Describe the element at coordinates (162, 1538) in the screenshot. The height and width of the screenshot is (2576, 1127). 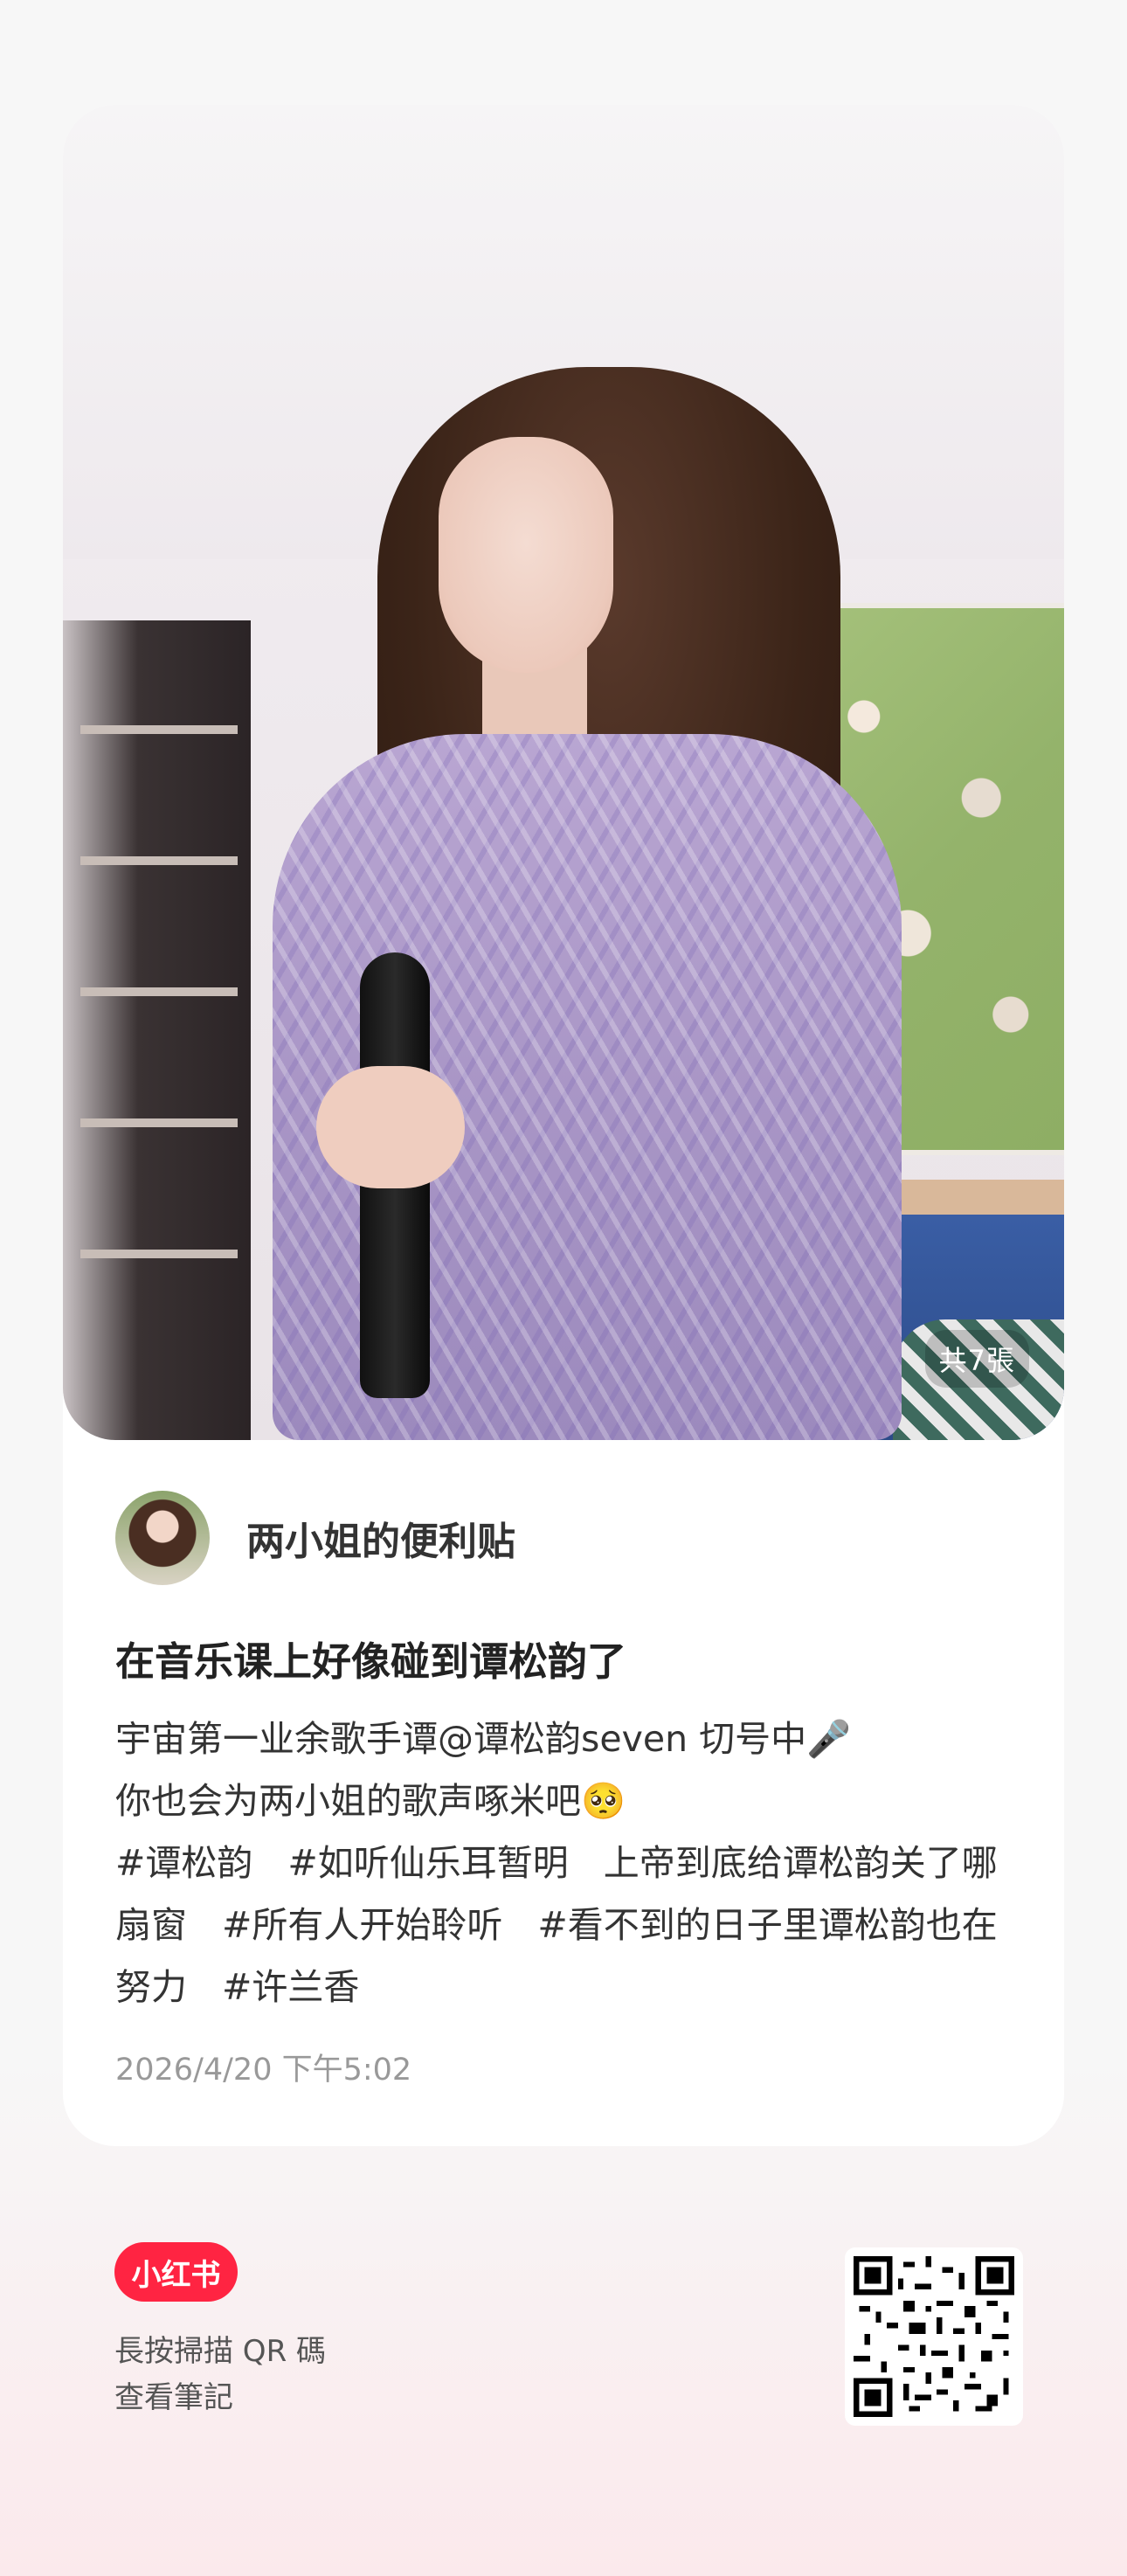
I see `avatar` at that location.